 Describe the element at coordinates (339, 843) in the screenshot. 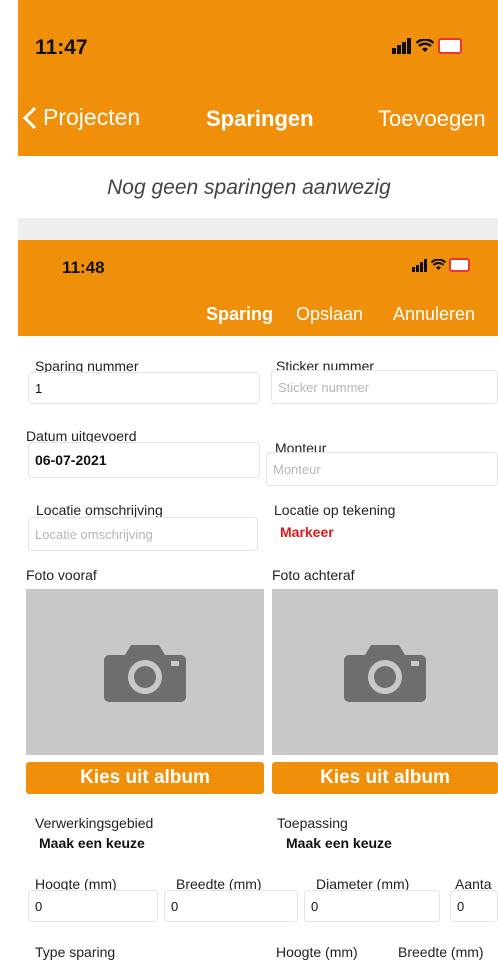

I see `toepassing-select: Maak een keuze` at that location.